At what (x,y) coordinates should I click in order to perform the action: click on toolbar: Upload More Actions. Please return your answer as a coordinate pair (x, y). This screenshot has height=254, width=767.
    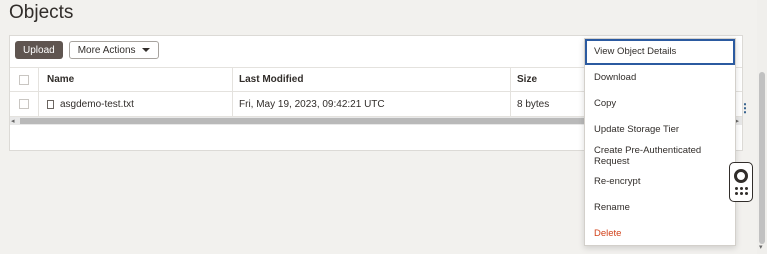
    Looking at the image, I should click on (87, 50).